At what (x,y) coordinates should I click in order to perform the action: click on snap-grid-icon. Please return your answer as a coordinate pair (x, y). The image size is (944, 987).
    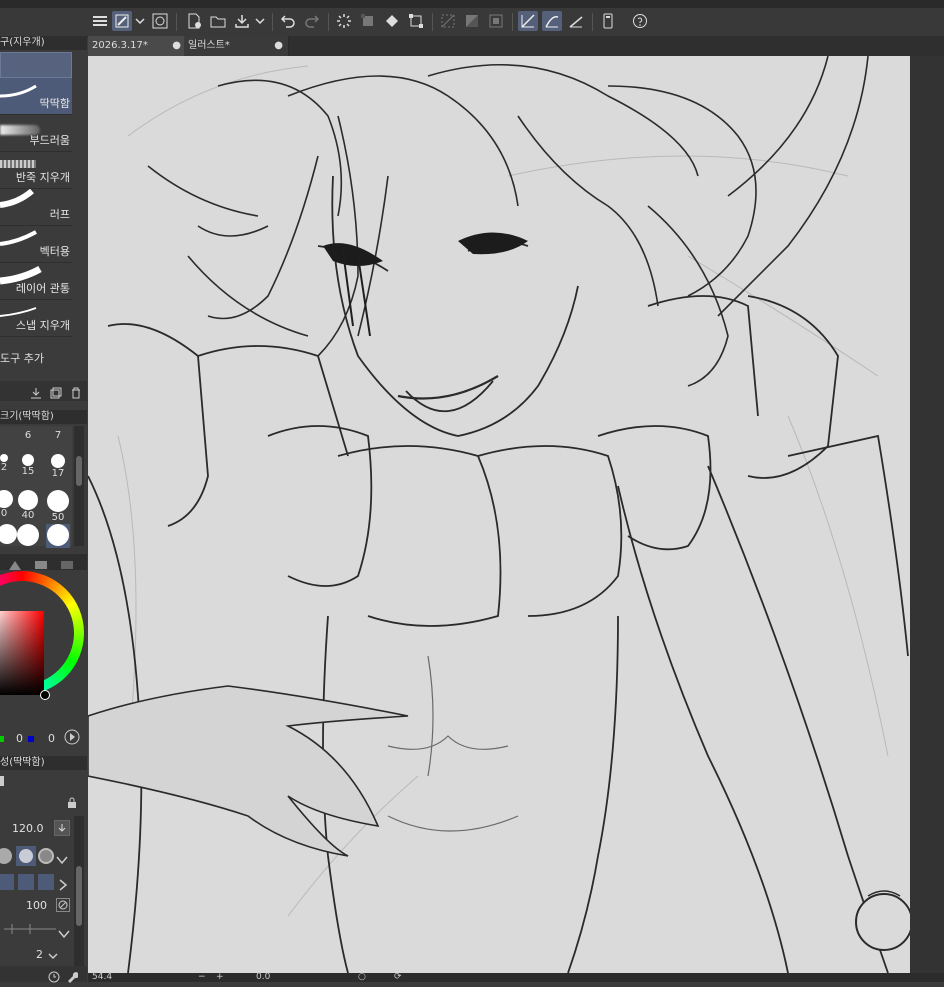
    Looking at the image, I should click on (576, 21).